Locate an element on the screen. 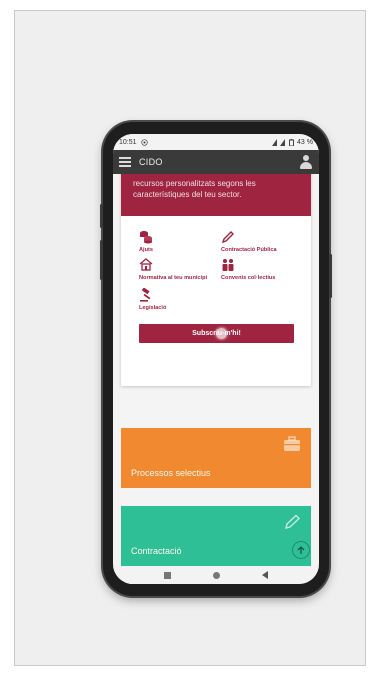 This screenshot has width=382, height=677. category-convenis: Convenis col·lectius is located at coordinates (256, 270).